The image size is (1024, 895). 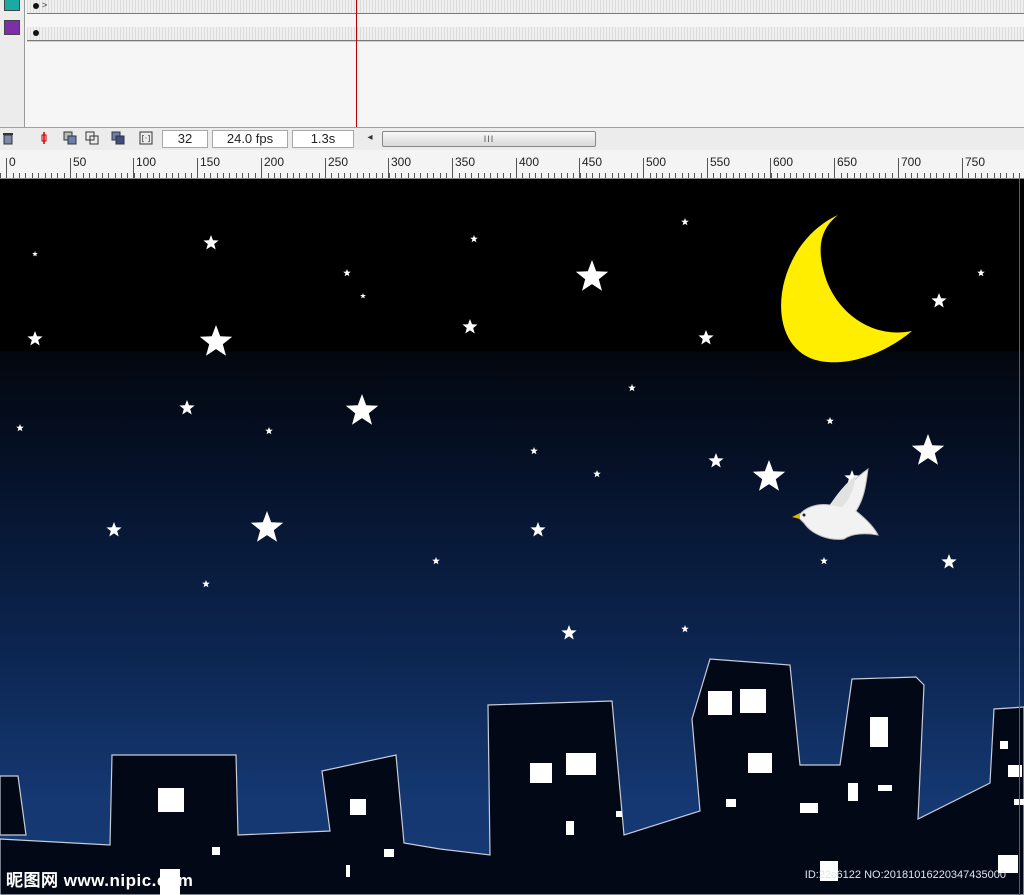 I want to click on ruler-label: 400, so click(x=529, y=162).